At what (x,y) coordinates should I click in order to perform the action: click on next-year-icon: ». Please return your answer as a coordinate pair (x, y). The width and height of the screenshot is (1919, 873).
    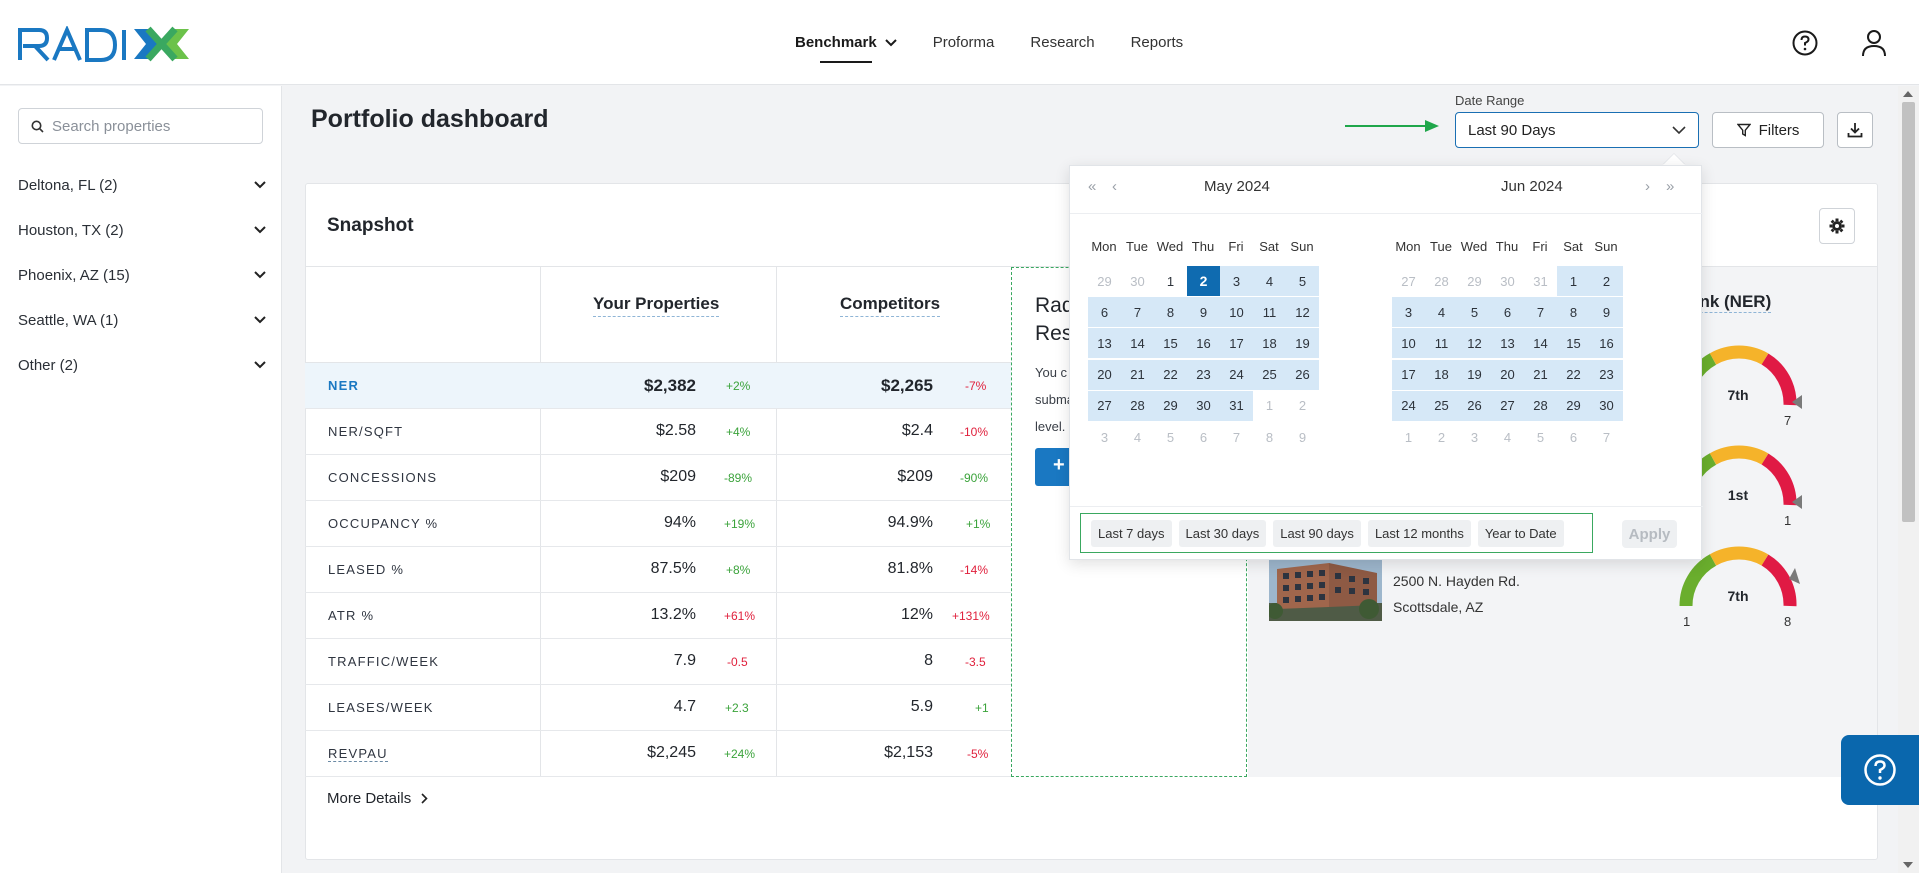
    Looking at the image, I should click on (1670, 186).